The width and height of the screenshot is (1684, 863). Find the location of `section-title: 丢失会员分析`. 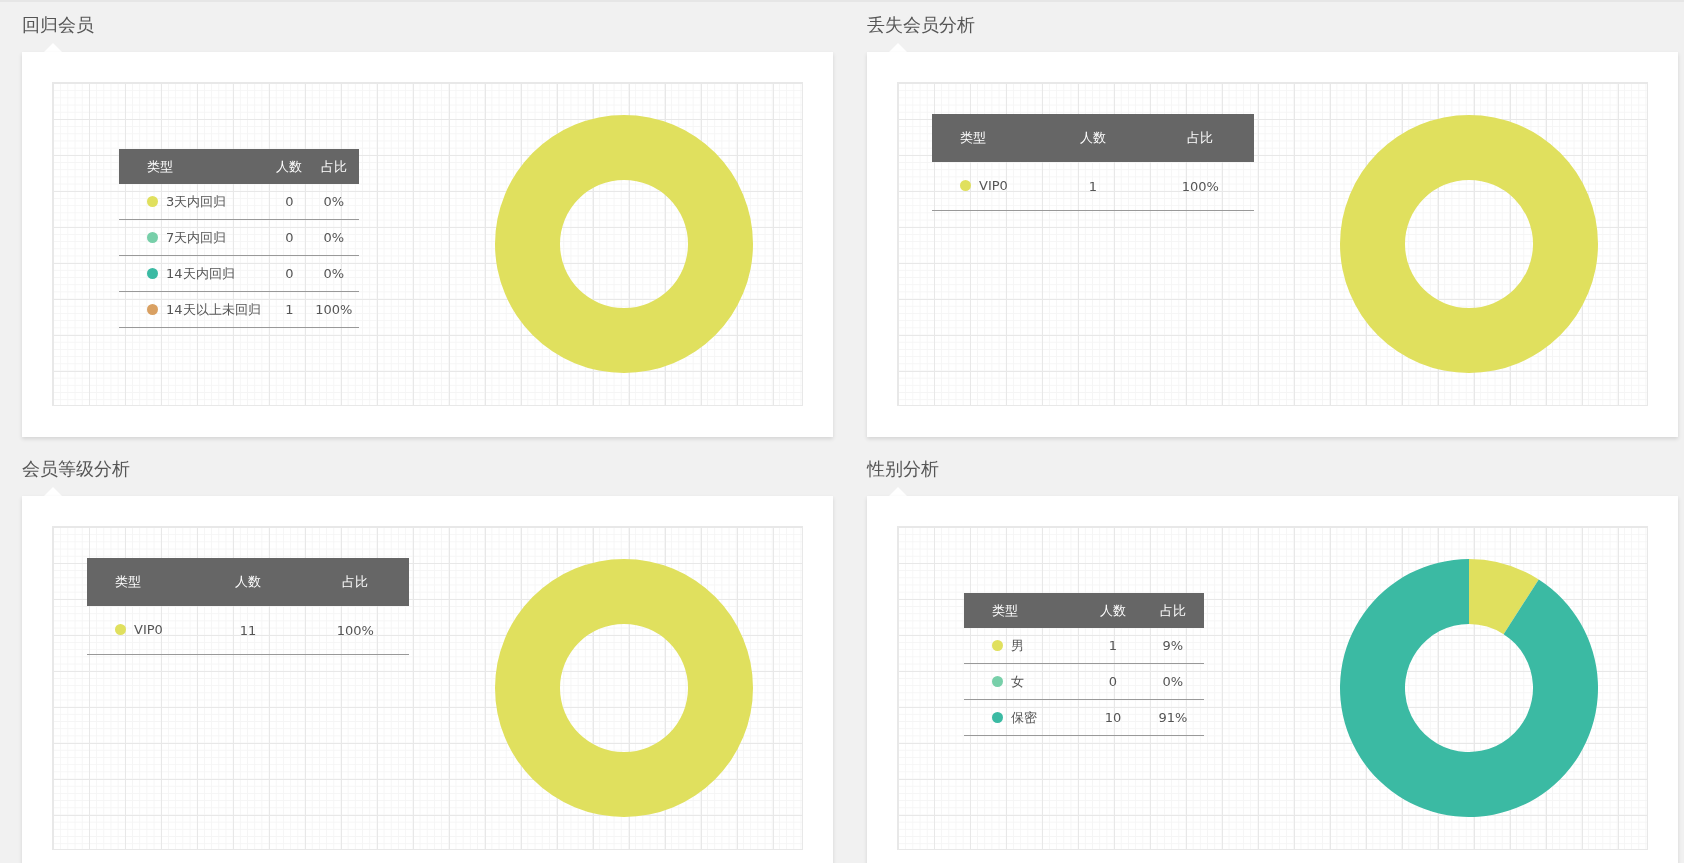

section-title: 丢失会员分析 is located at coordinates (921, 25).